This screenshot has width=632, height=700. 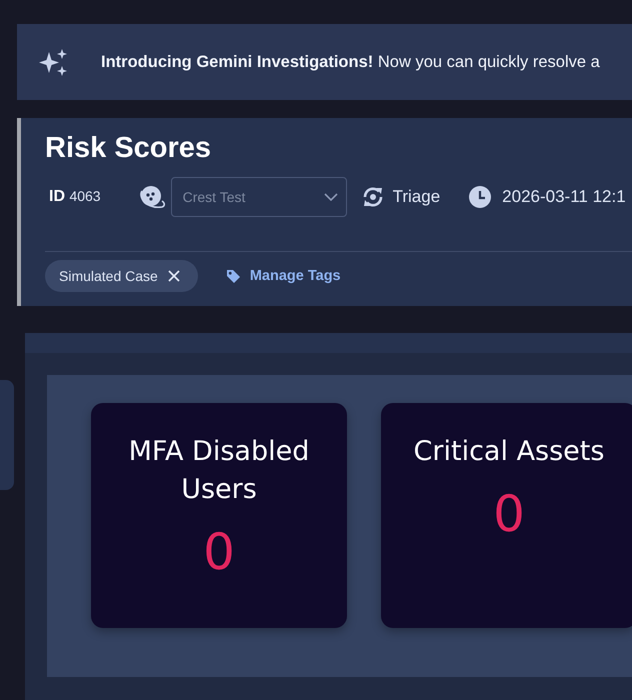 What do you see at coordinates (480, 197) in the screenshot?
I see `clock-icon` at bounding box center [480, 197].